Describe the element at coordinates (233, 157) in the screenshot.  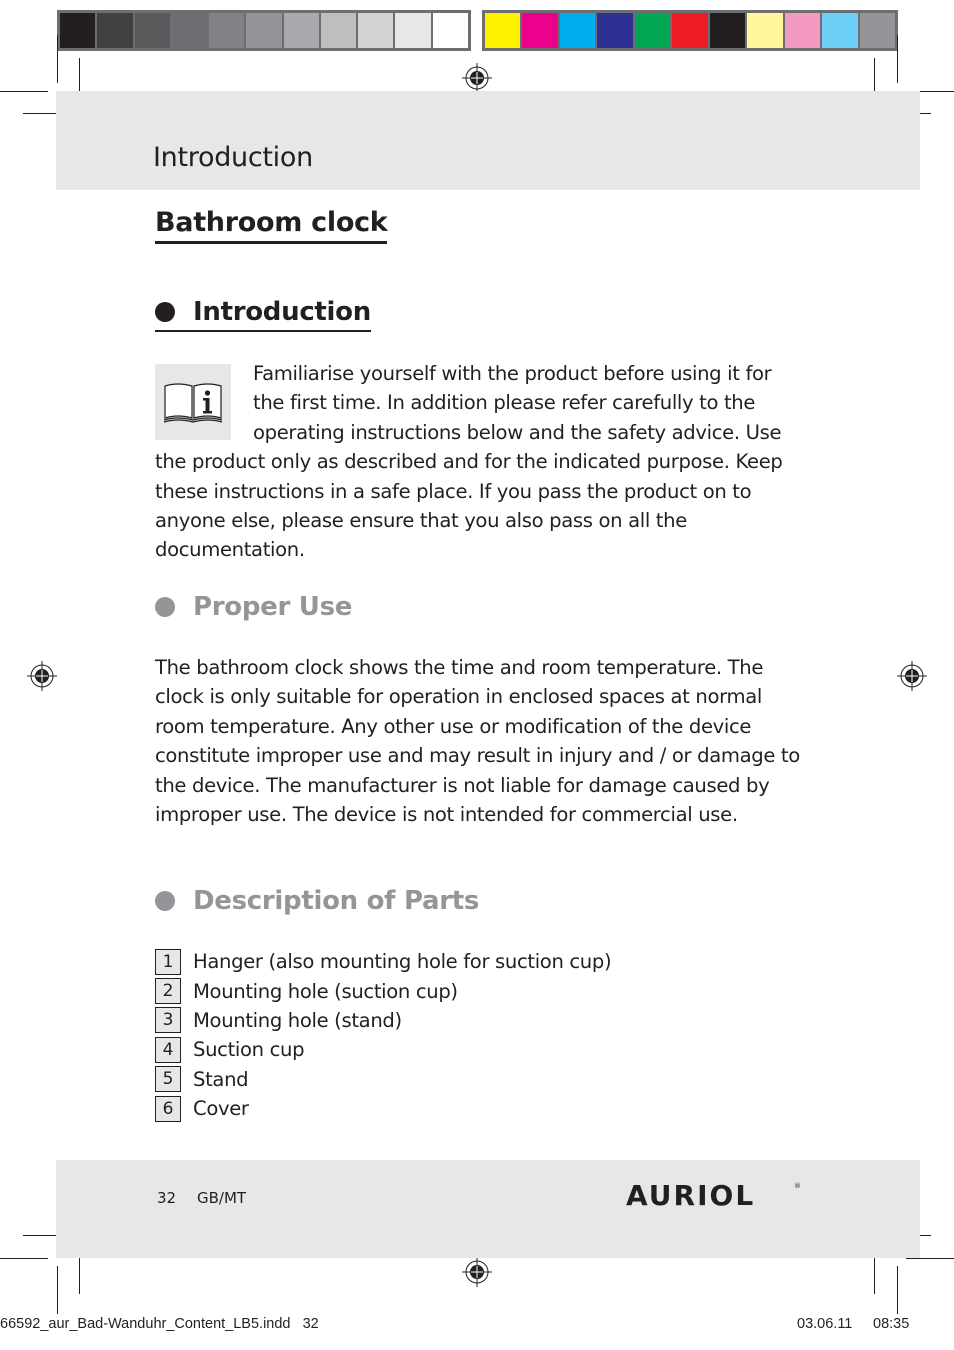
I see `page-header-title: Introduction` at that location.